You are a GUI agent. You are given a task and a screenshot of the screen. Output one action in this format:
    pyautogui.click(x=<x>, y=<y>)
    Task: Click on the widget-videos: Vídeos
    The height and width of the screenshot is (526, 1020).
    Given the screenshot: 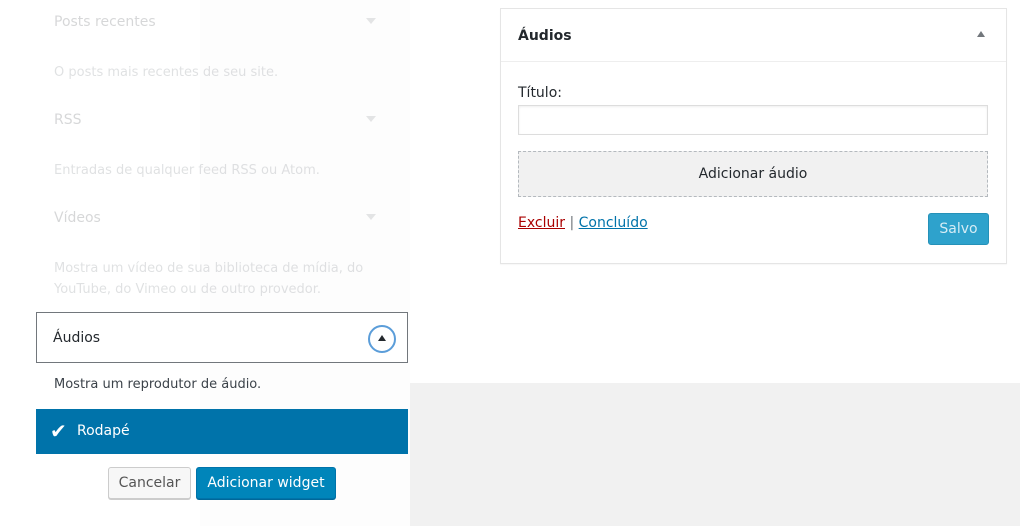 What is the action you would take?
    pyautogui.click(x=224, y=219)
    